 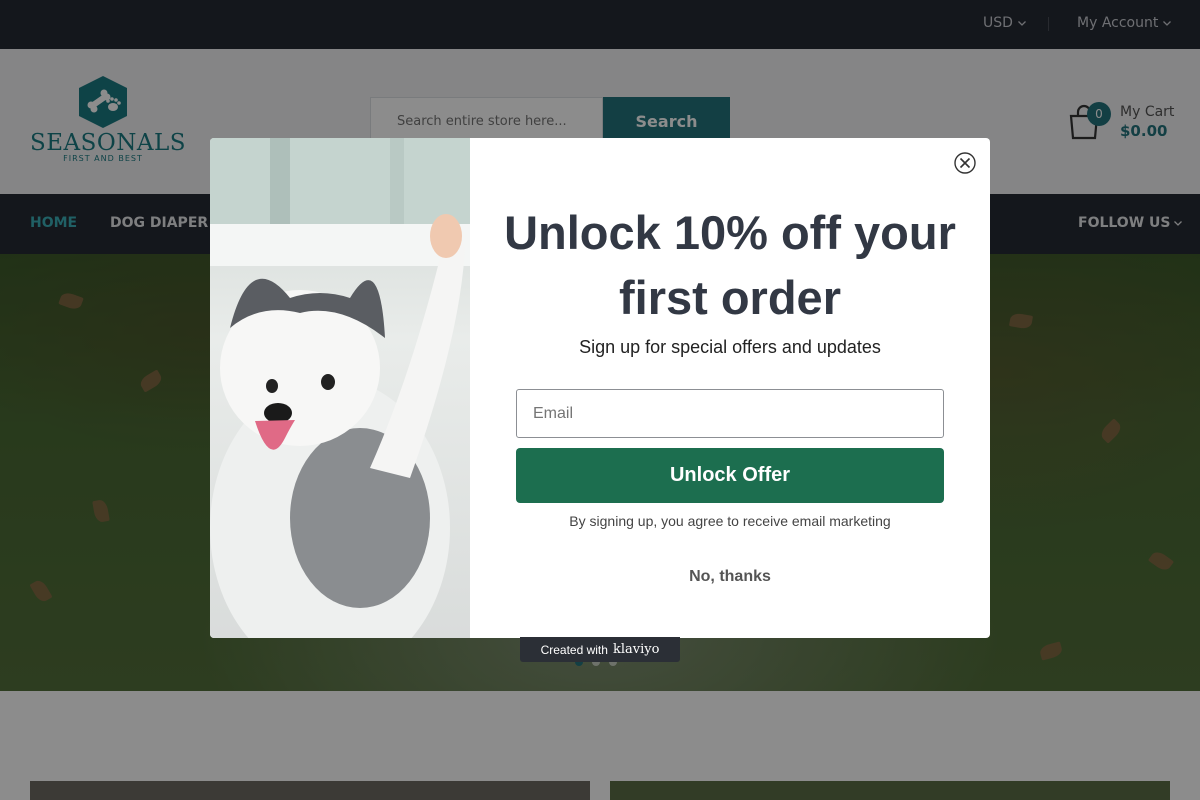 I want to click on badge-prefix: Created with, so click(x=574, y=649).